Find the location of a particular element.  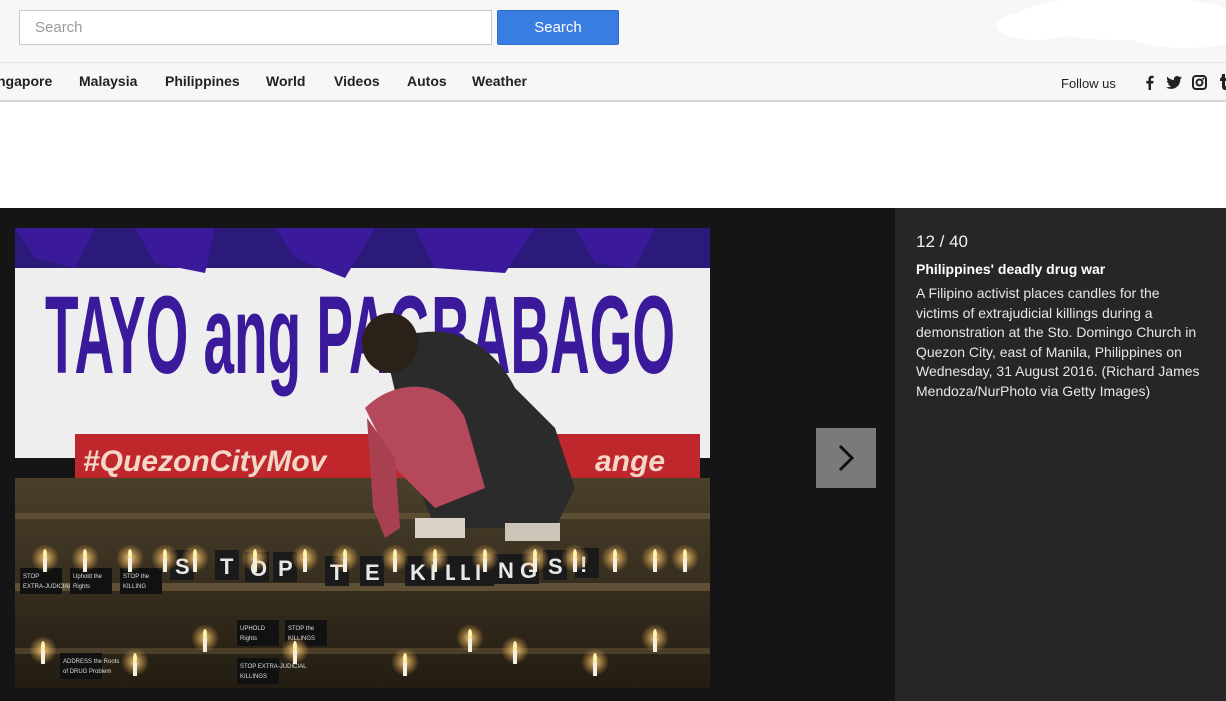

nav-item-videos: Videos is located at coordinates (357, 81).